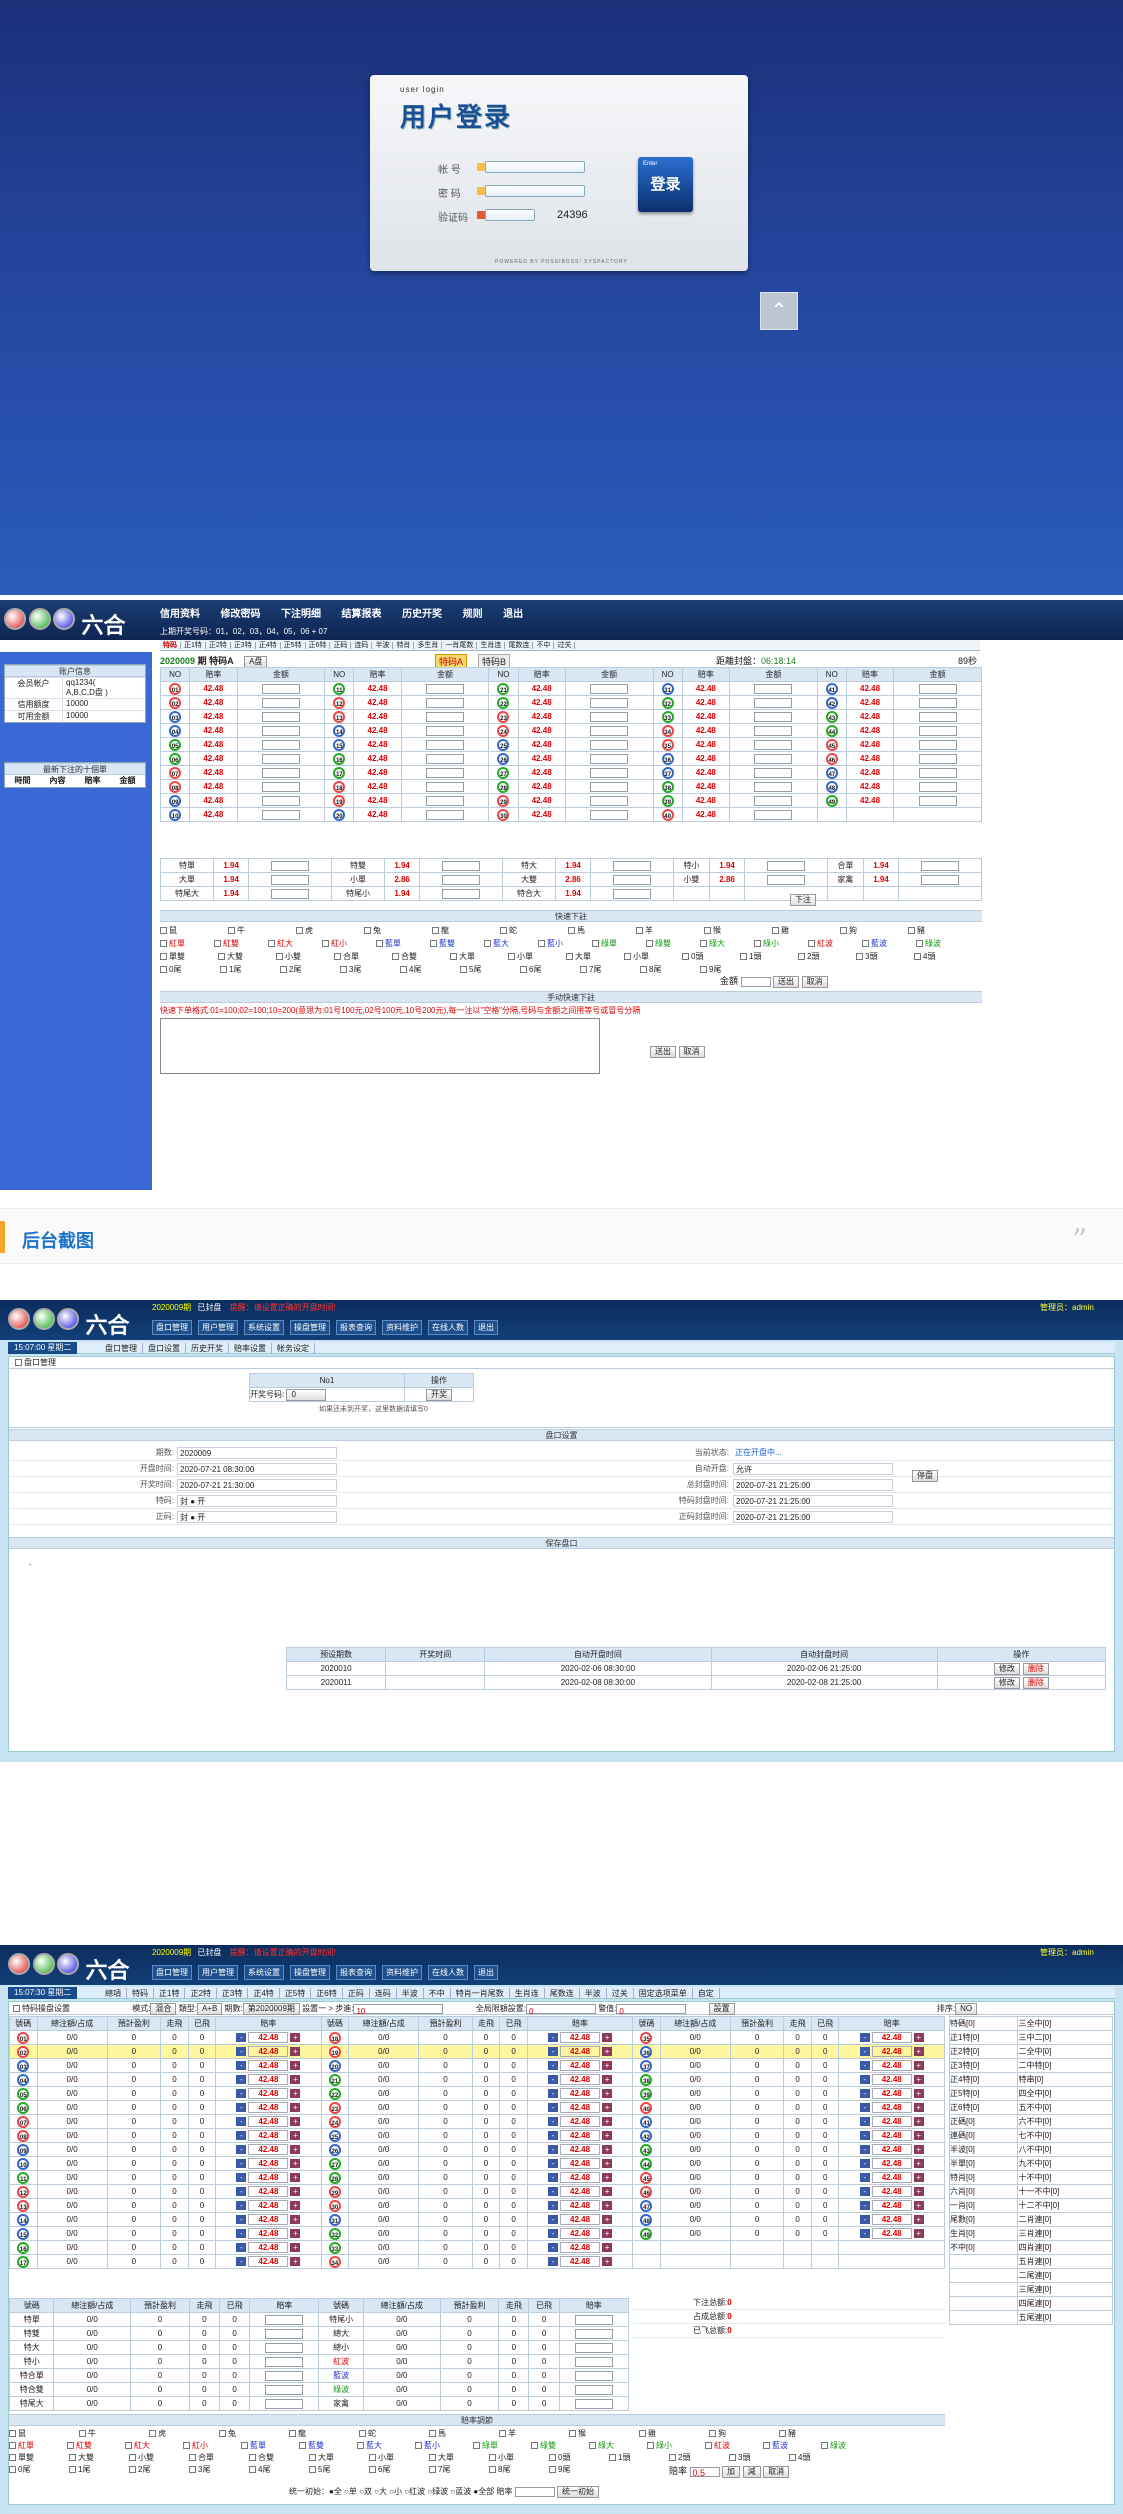 The image size is (1123, 2514). Describe the element at coordinates (310, 969) in the screenshot. I see `quick-option: 2尾` at that location.